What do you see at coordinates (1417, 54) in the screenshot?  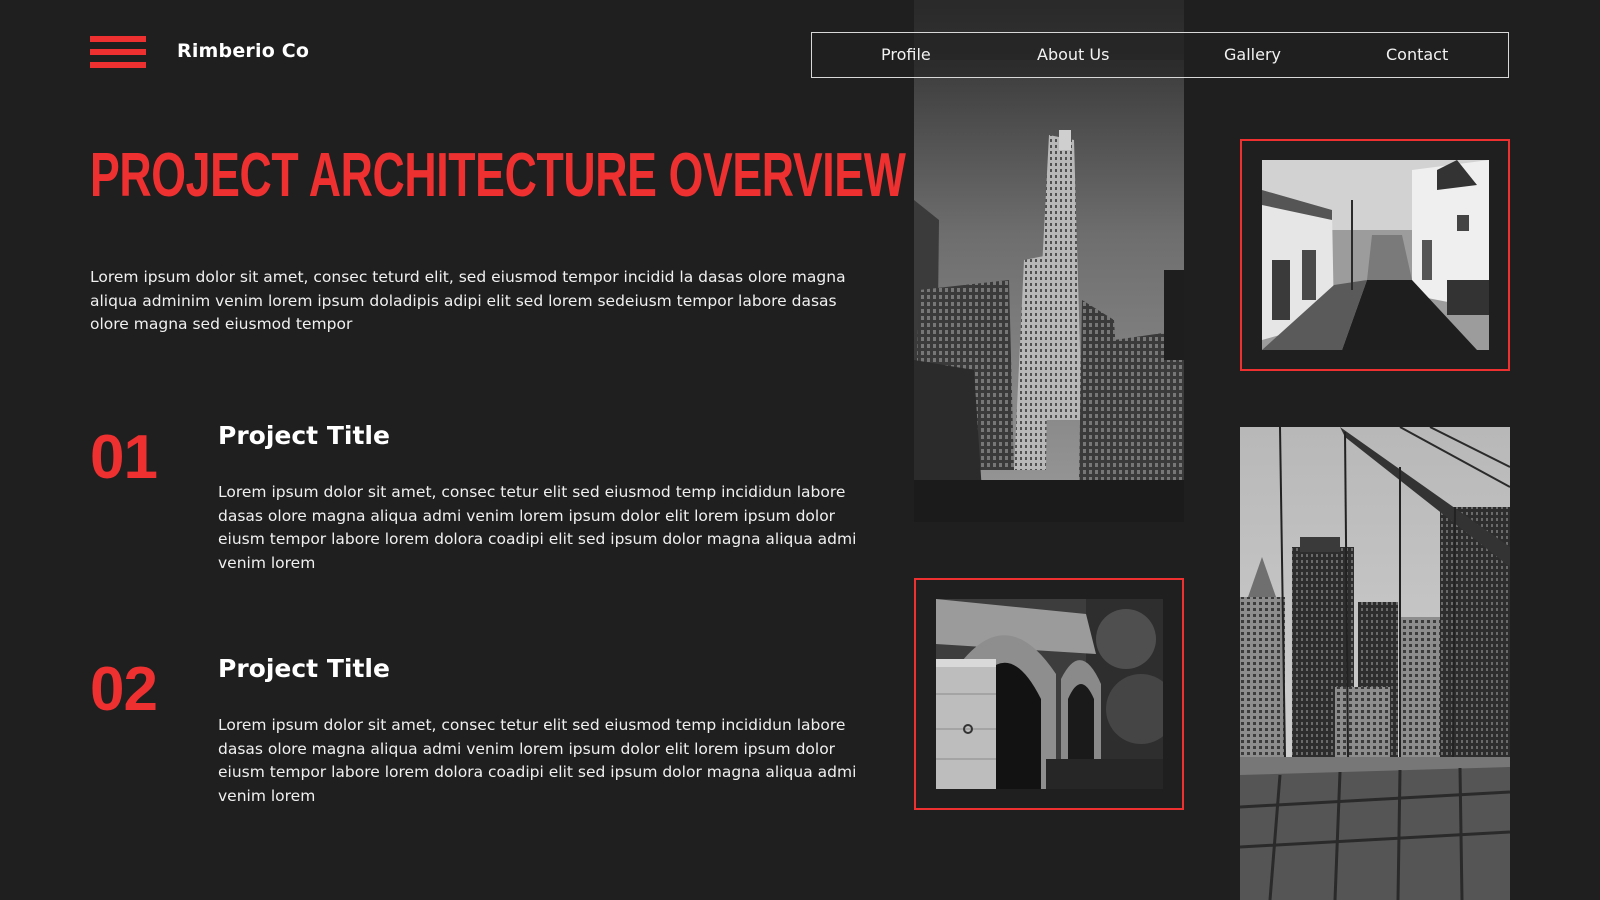 I see `nav-contact: Contact` at bounding box center [1417, 54].